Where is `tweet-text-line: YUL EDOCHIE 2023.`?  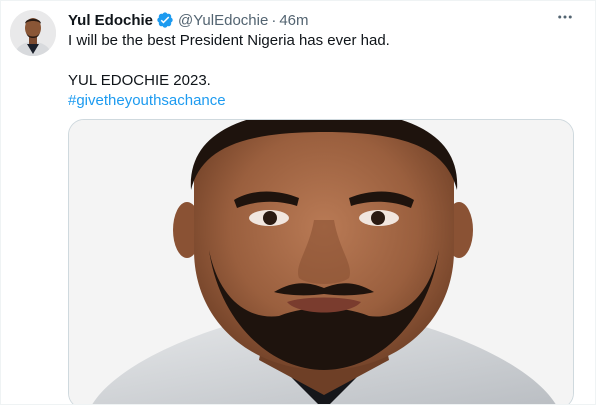 tweet-text-line: YUL EDOCHIE 2023. is located at coordinates (139, 80).